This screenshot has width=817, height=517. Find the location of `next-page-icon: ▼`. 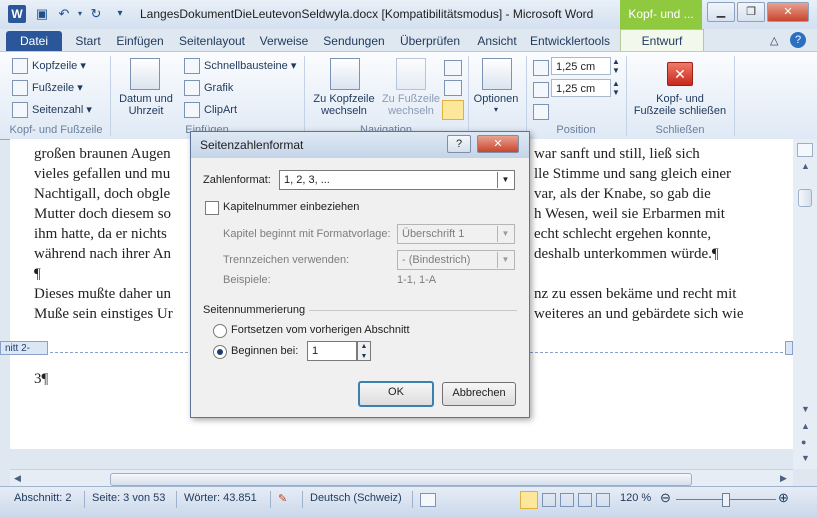

next-page-icon: ▼ is located at coordinates (805, 458).